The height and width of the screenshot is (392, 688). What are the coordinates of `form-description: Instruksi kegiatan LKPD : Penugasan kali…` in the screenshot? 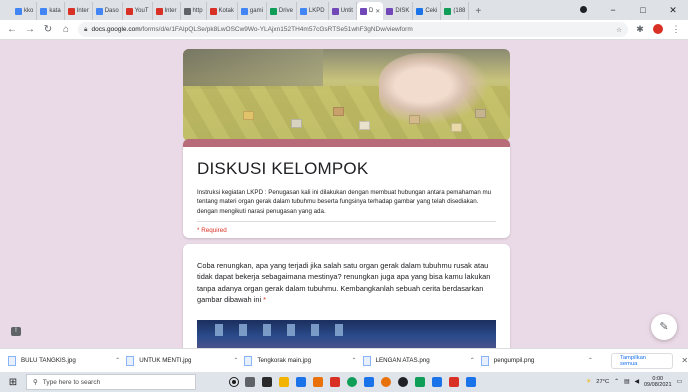 It's located at (346, 205).